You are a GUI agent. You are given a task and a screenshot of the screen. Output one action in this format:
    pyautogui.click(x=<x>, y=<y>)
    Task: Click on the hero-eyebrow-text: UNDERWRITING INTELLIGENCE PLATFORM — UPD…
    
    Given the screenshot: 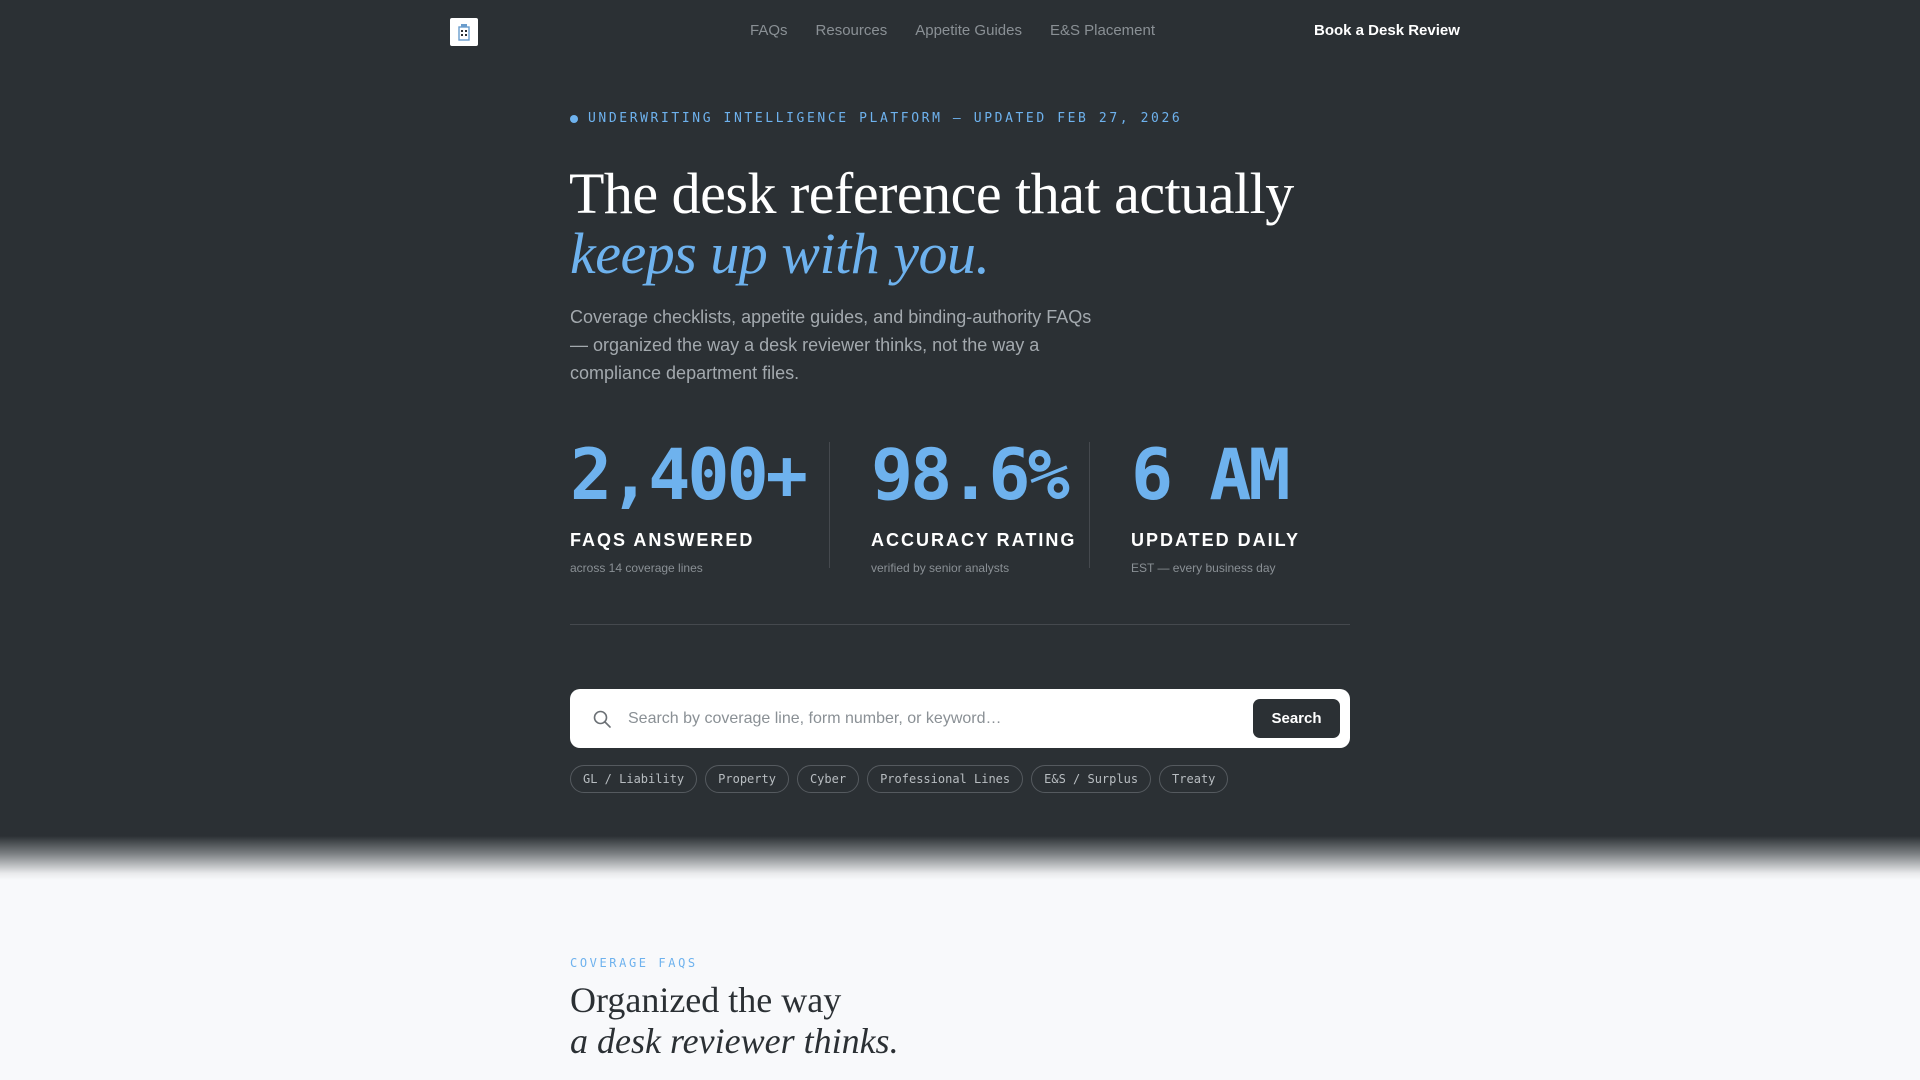 What is the action you would take?
    pyautogui.click(x=885, y=118)
    